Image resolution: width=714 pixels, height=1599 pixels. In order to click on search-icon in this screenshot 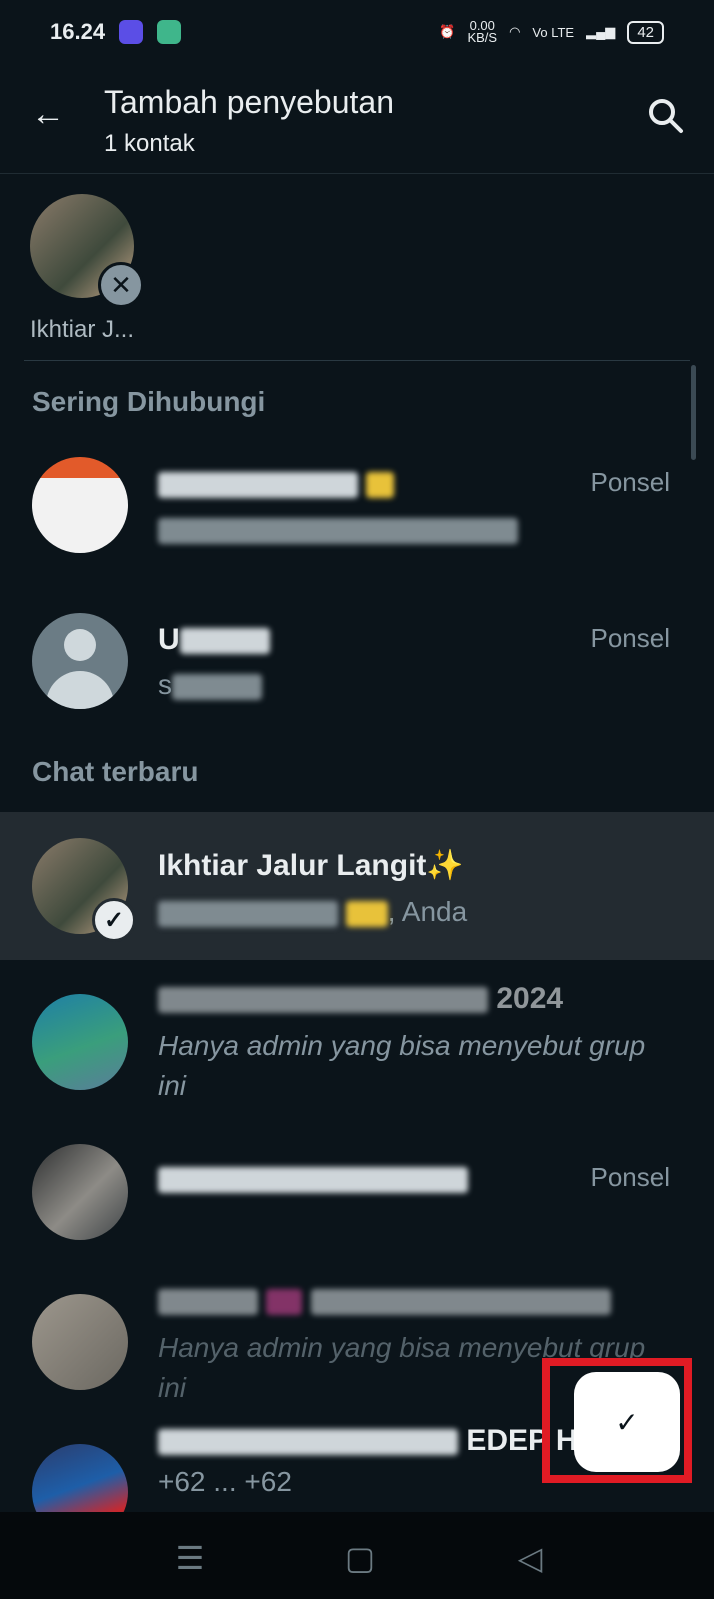, I will do `click(666, 116)`.